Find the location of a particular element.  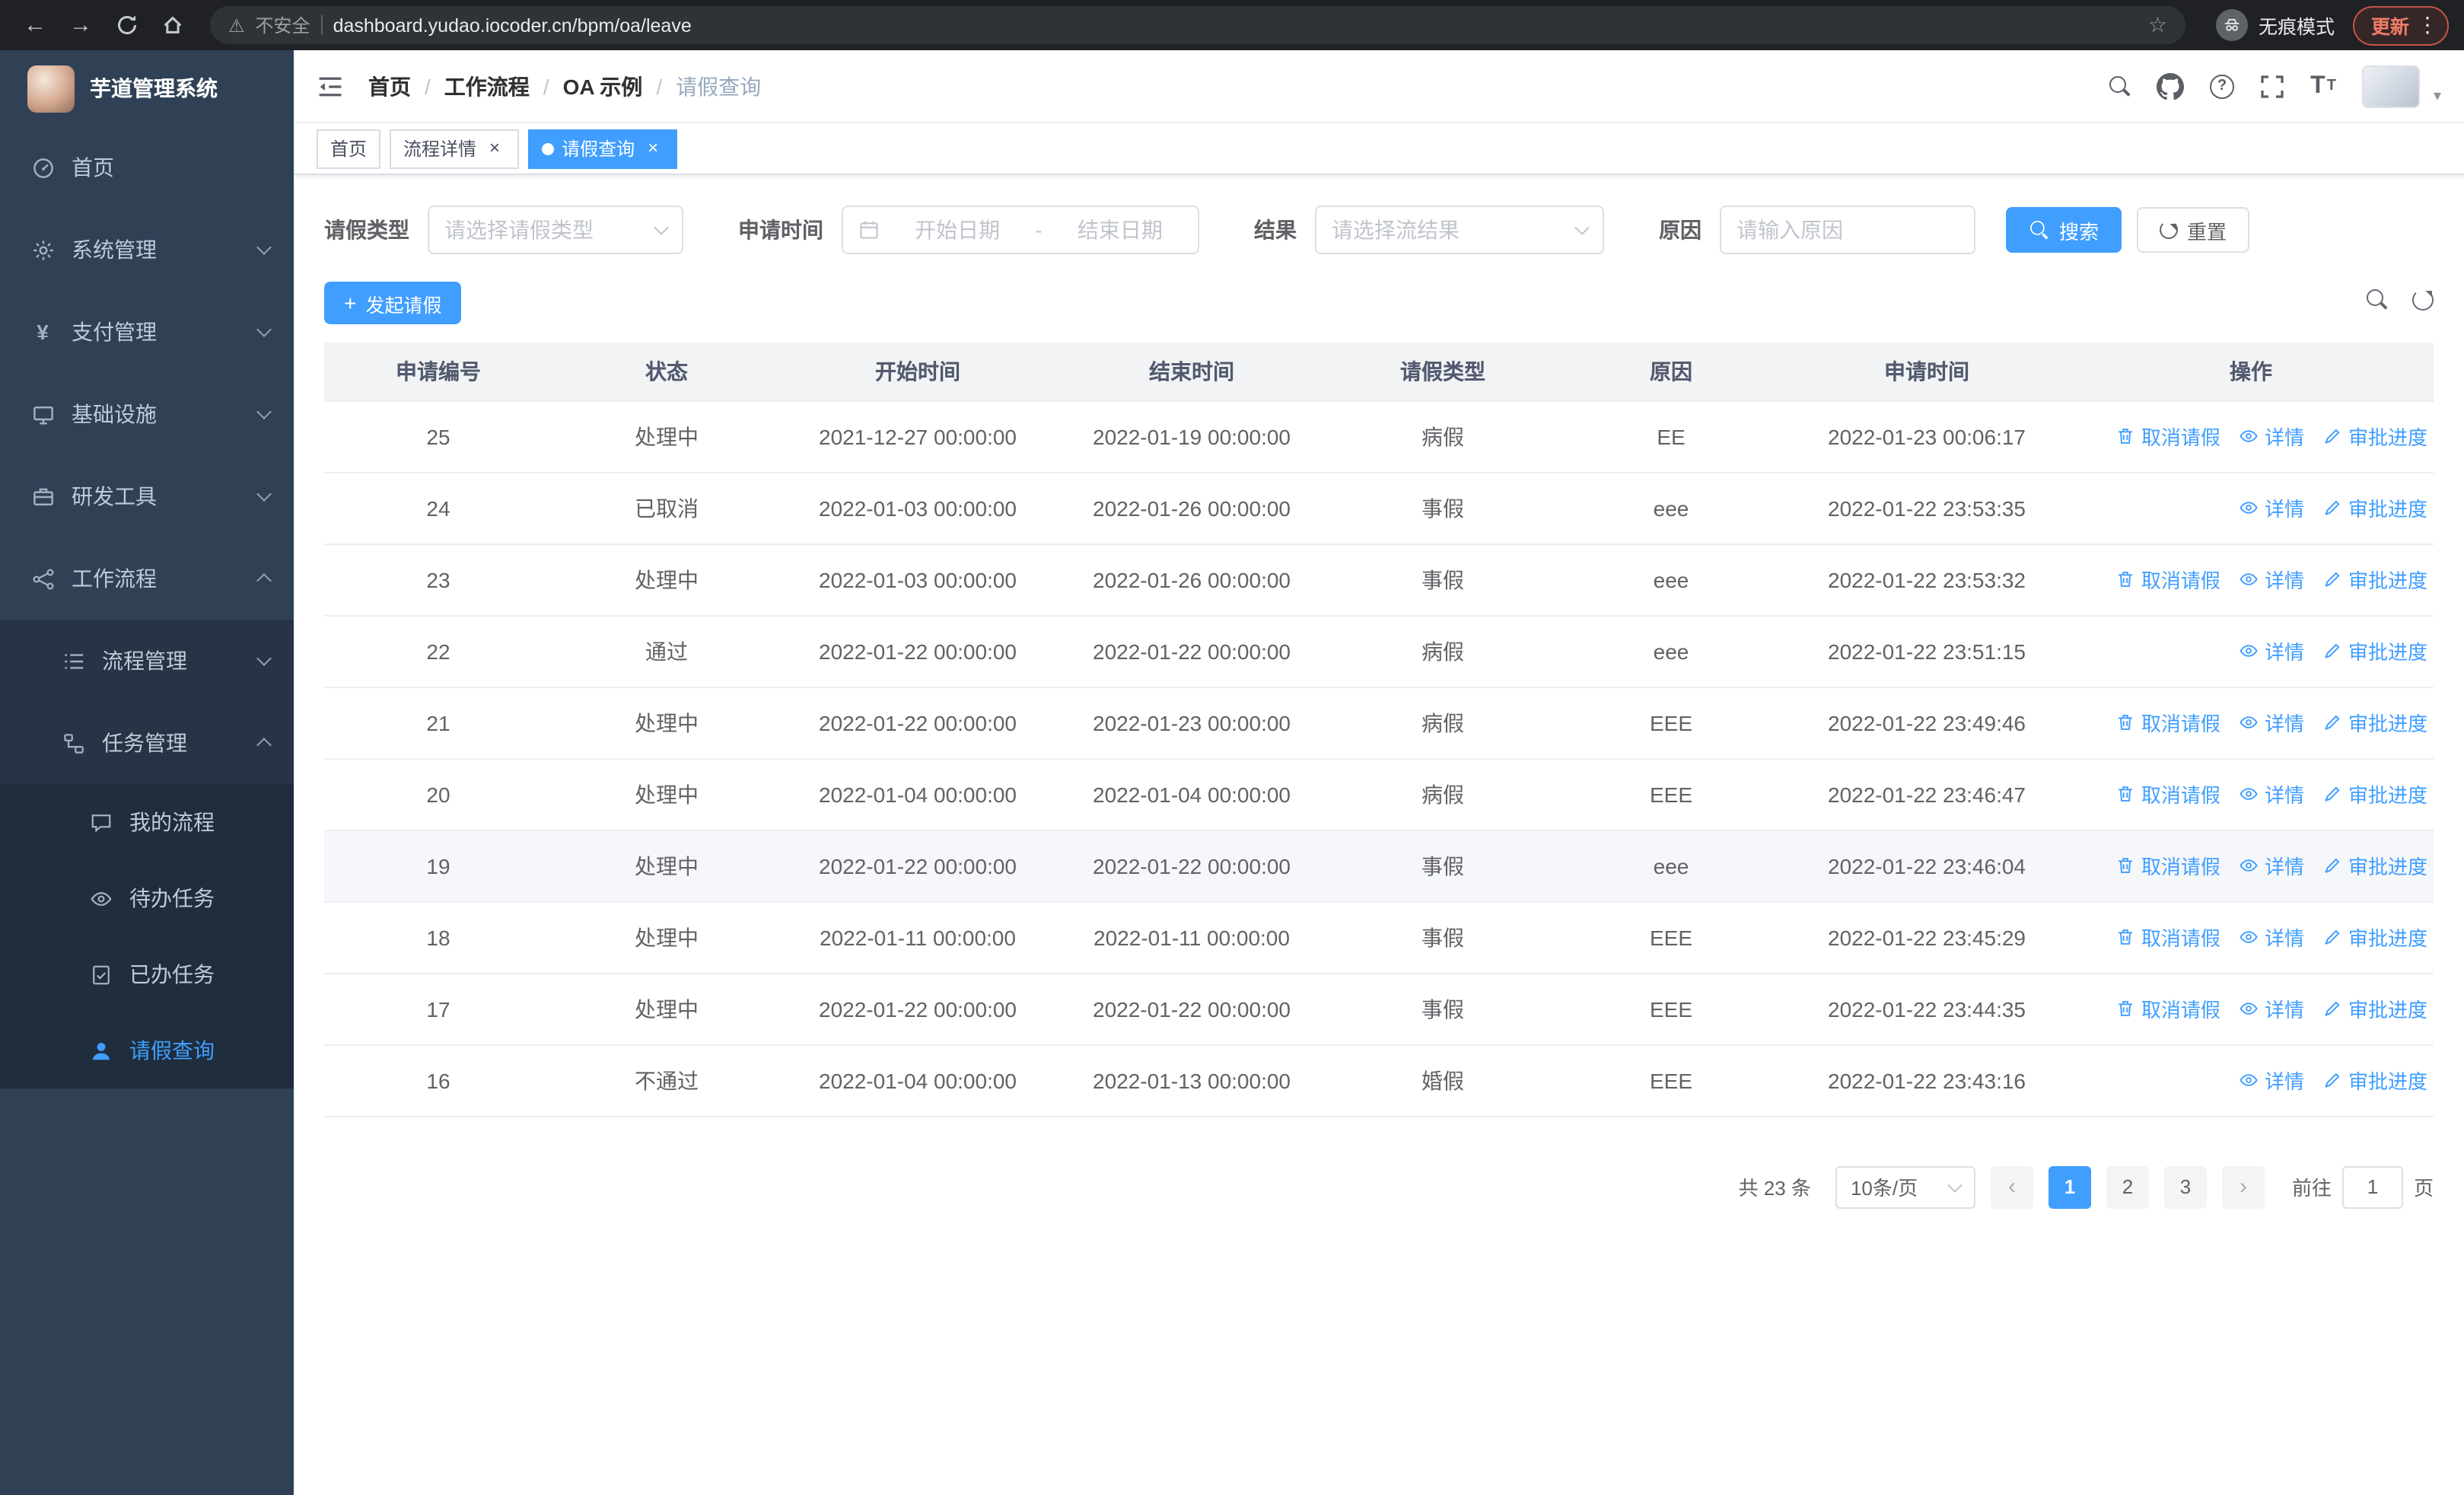

button-label: 重置 is located at coordinates (2207, 231).